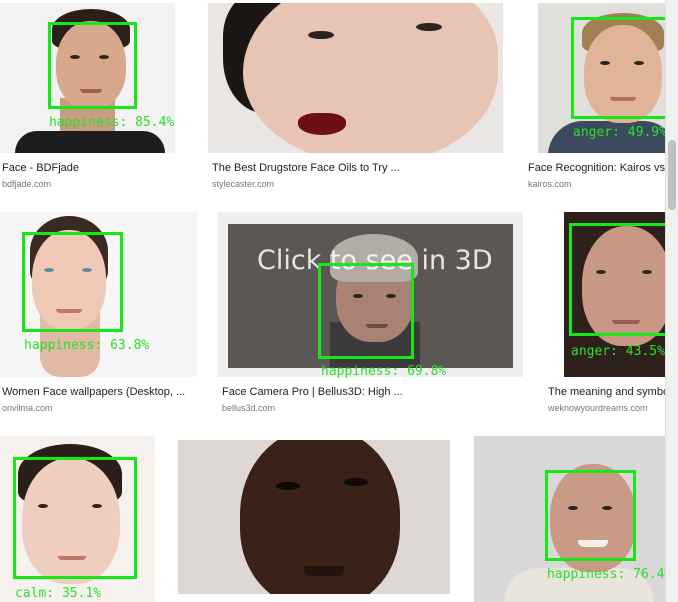  I want to click on vertical-scrollbar, so click(671, 301).